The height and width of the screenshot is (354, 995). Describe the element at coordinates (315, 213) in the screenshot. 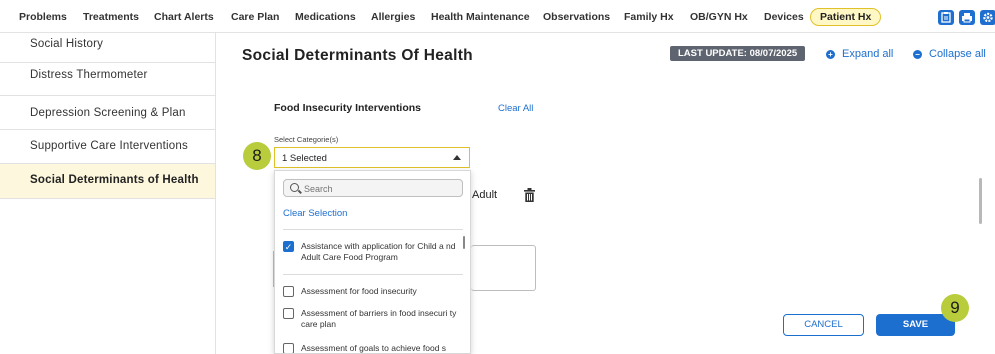

I see `clear-selection-link: Clear Selection` at that location.